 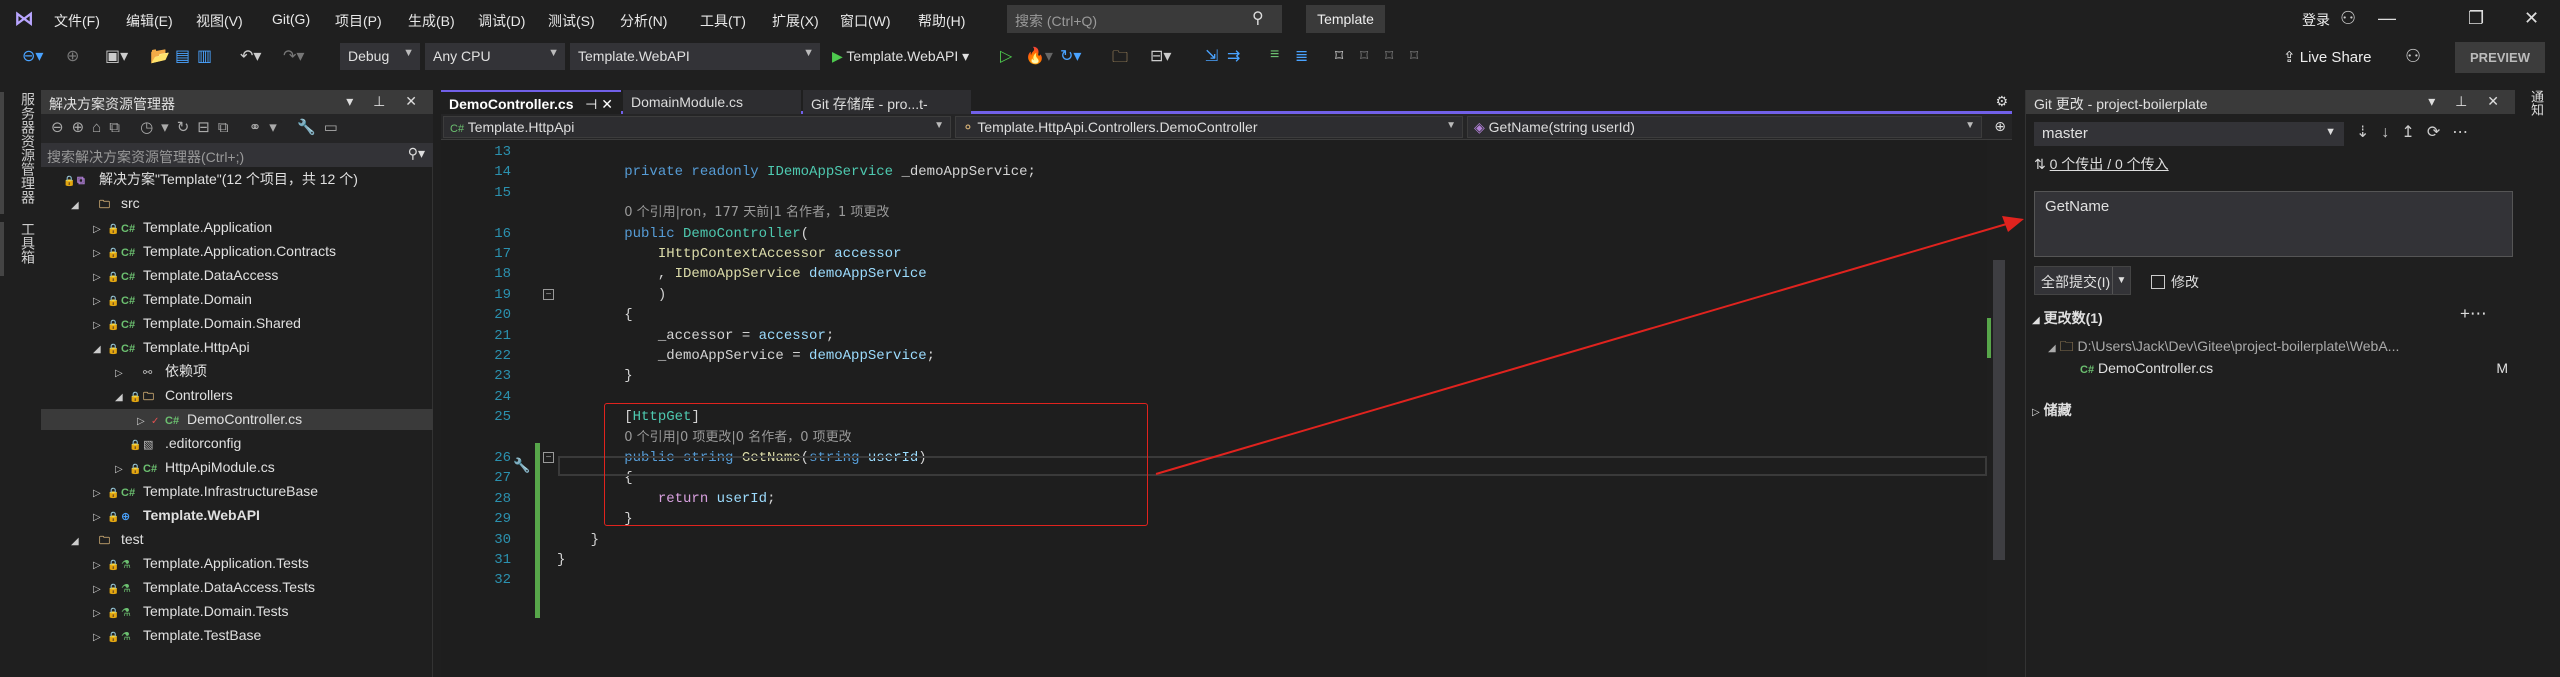 What do you see at coordinates (723, 21) in the screenshot?
I see `menu-item: 工具(T)` at bounding box center [723, 21].